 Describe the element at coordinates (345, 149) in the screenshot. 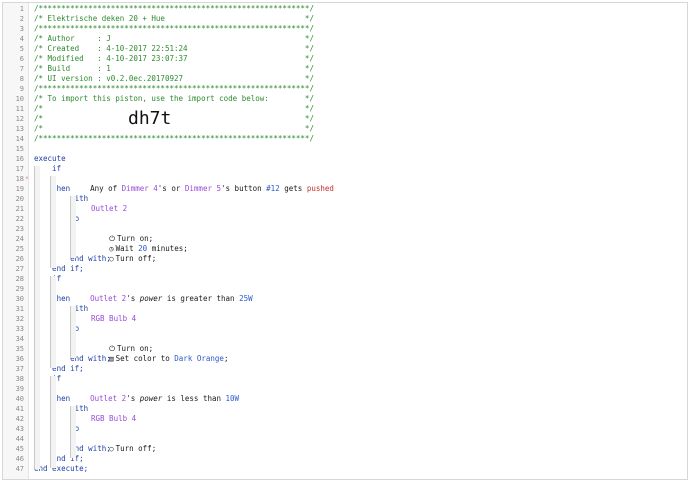

I see `code-line: 15` at that location.